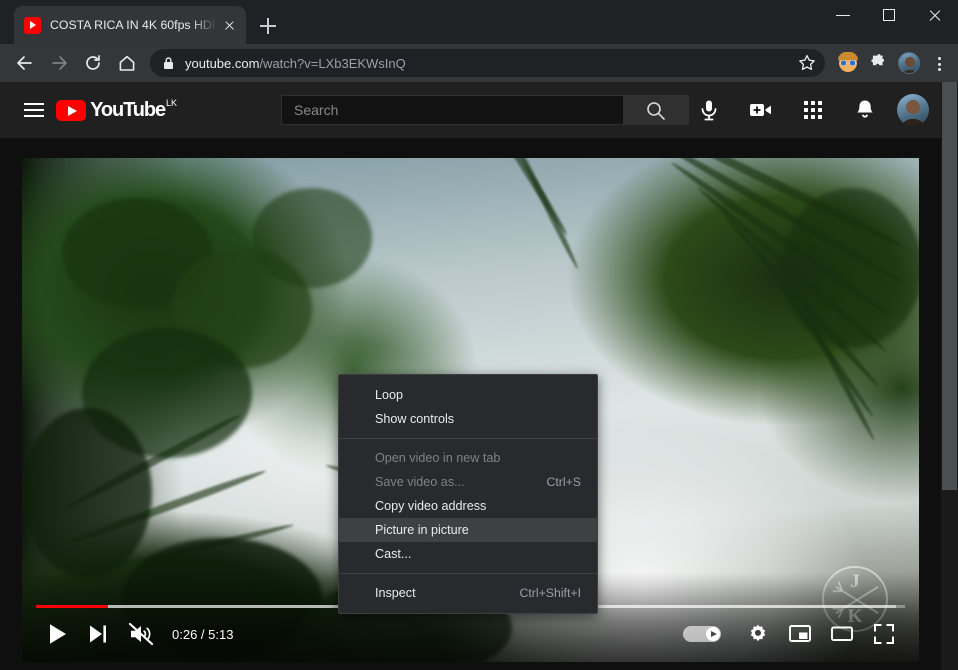  What do you see at coordinates (842, 634) in the screenshot?
I see `theater-button` at bounding box center [842, 634].